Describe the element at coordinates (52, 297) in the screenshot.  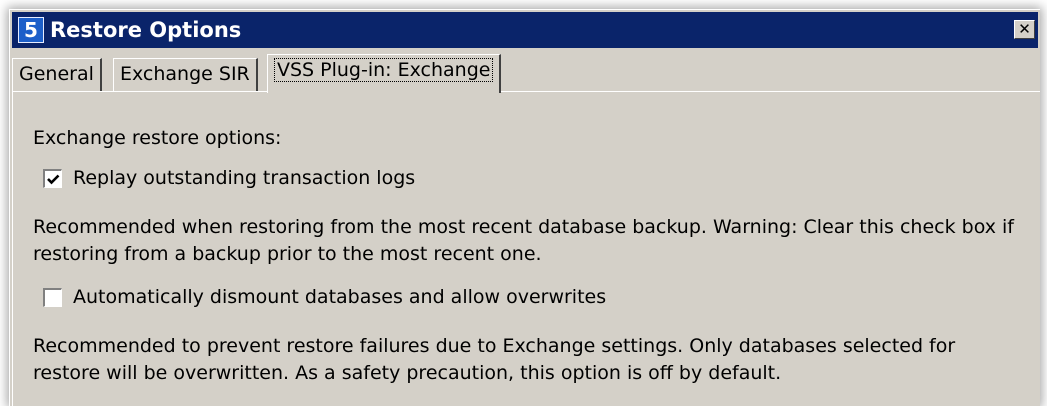
I see `dismount-databases-checkbox` at that location.